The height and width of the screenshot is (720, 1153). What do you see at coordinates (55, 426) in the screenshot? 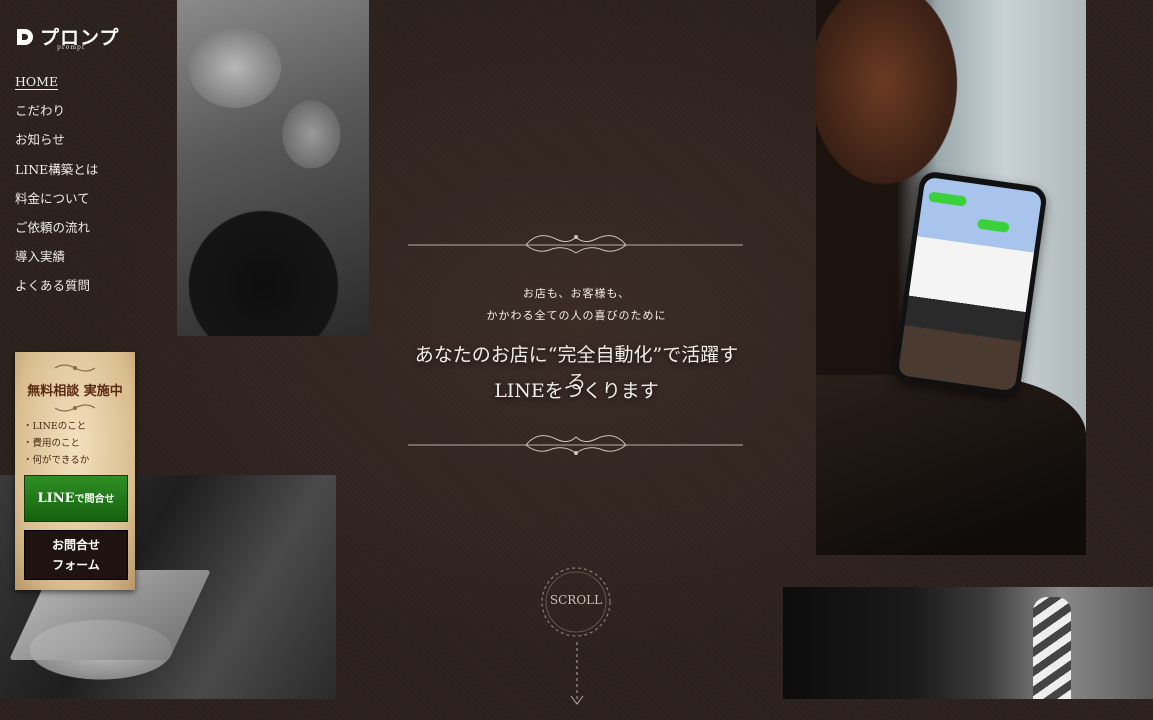
I see `promo-list-item: ・LINEのこと` at bounding box center [55, 426].